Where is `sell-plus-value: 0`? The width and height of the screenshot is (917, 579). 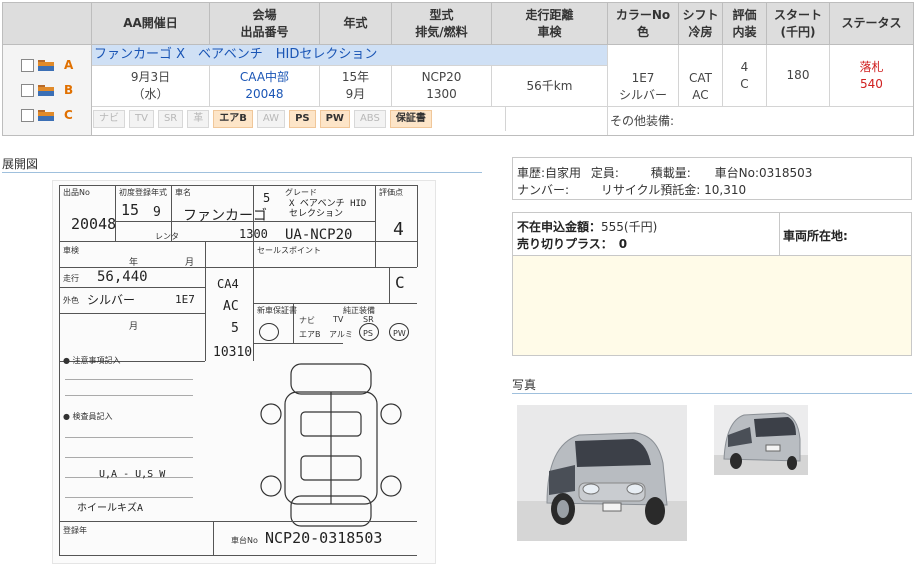 sell-plus-value: 0 is located at coordinates (623, 244).